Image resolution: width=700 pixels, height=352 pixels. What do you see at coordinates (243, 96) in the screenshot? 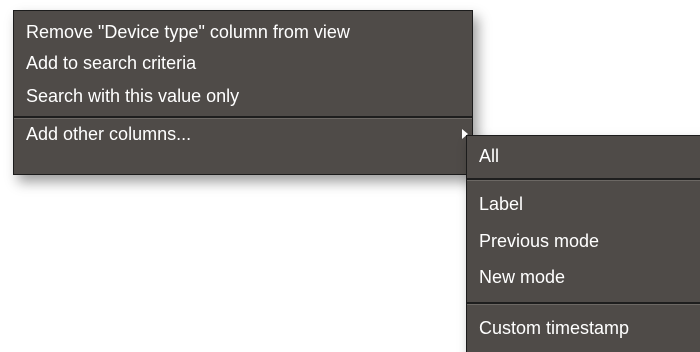
I see `search-with-value-only-menu-item: Search with this value only` at bounding box center [243, 96].